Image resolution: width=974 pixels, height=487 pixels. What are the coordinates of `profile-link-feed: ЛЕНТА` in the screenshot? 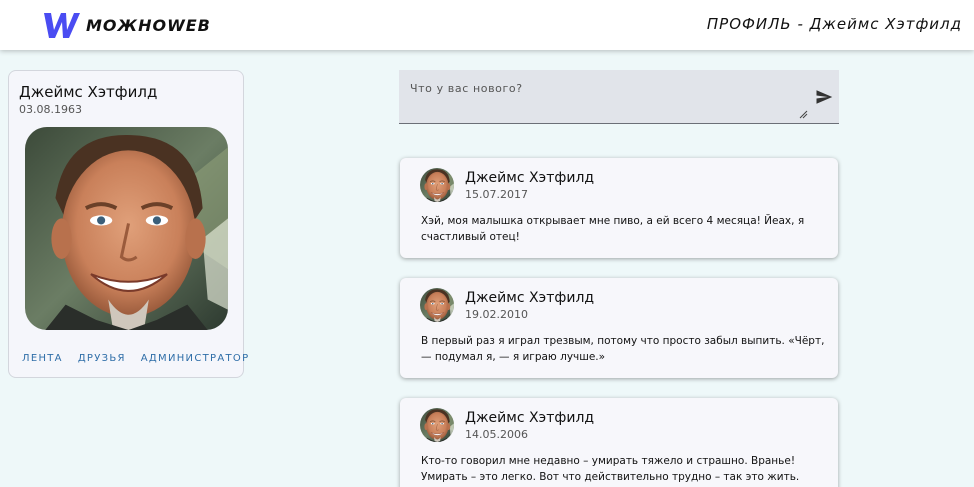 It's located at (42, 358).